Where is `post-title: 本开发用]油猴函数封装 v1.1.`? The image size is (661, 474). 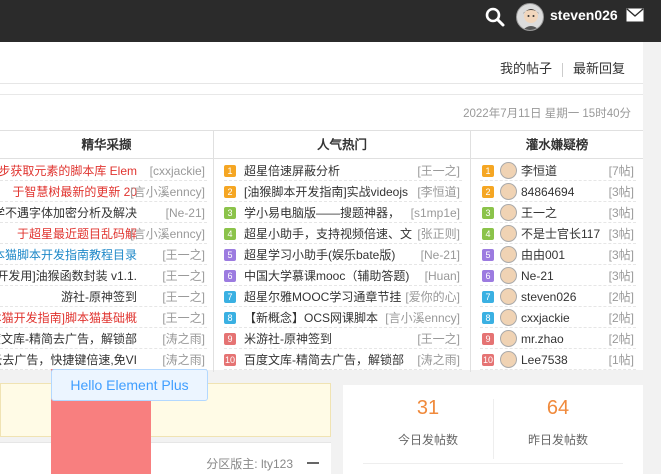
post-title: 本开发用]油猴函数封装 v1.1. is located at coordinates (68, 275).